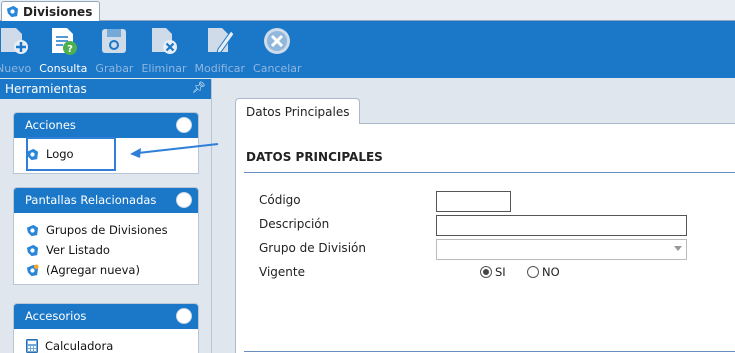 Image resolution: width=735 pixels, height=353 pixels. What do you see at coordinates (493, 272) in the screenshot?
I see `vigente-si-radio: SI` at bounding box center [493, 272].